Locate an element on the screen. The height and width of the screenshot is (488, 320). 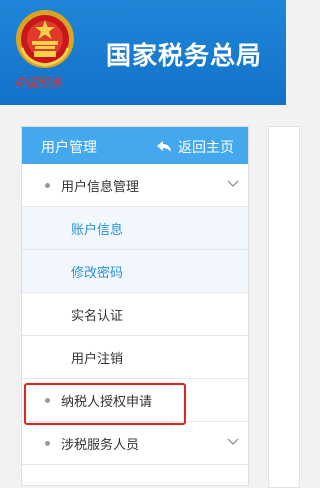
menu-label: 用户注销 is located at coordinates (97, 359).